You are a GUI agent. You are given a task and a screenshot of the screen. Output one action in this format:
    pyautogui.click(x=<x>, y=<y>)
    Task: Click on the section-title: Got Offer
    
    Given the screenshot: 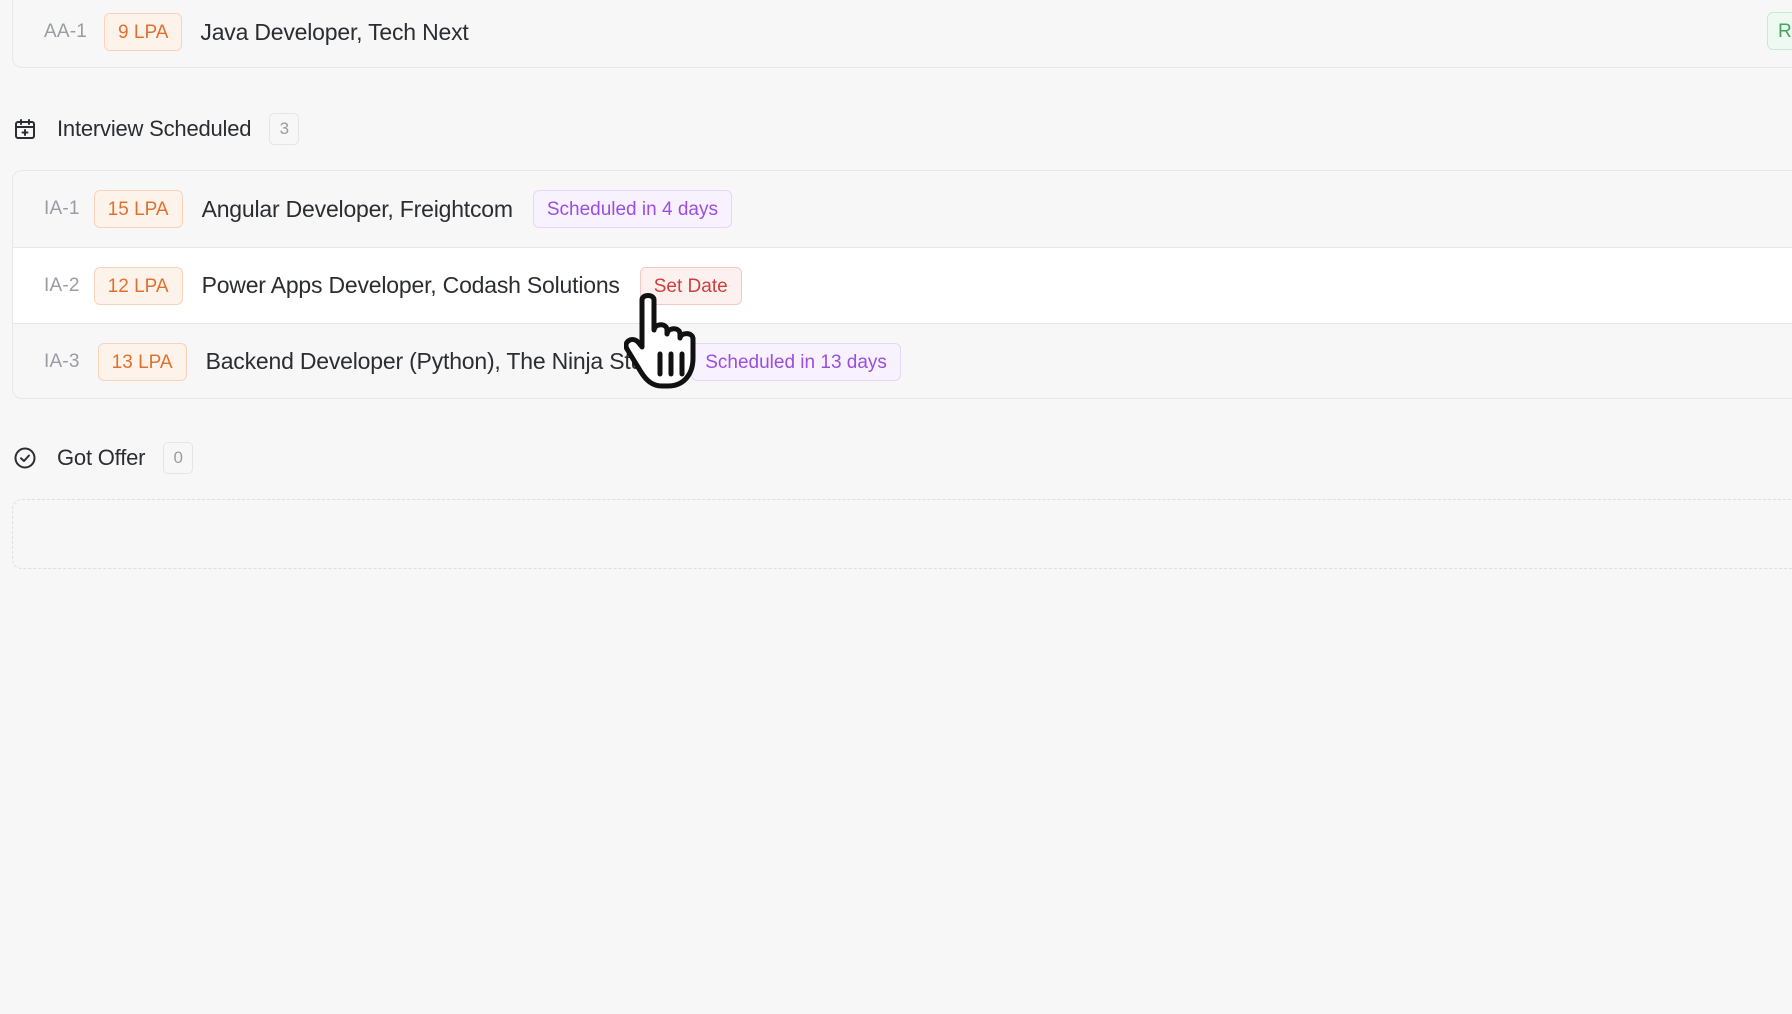 What is the action you would take?
    pyautogui.click(x=101, y=457)
    